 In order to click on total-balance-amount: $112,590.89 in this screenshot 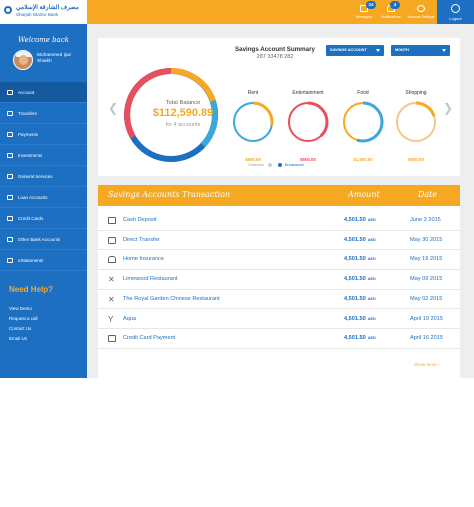, I will do `click(183, 113)`.